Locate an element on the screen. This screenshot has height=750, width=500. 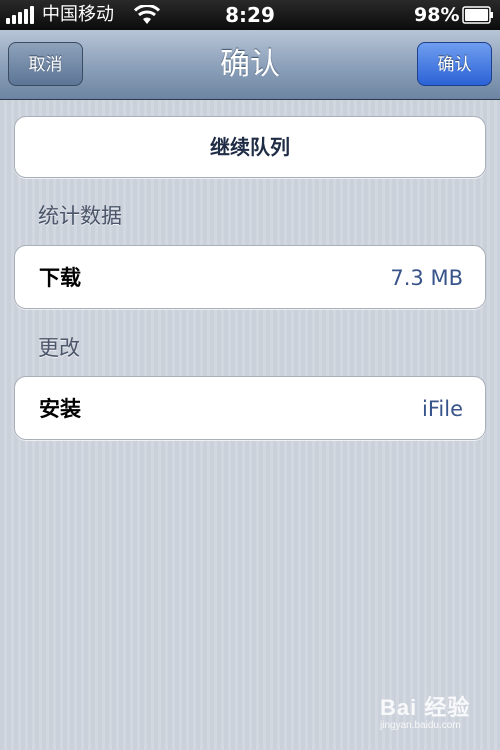
statistics-header: 统计数据 is located at coordinates (80, 216).